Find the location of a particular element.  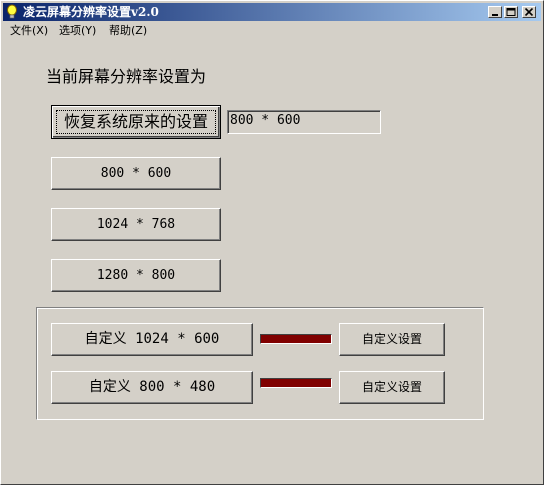

custom-settings-button-2: 自定义设置 is located at coordinates (392, 387).